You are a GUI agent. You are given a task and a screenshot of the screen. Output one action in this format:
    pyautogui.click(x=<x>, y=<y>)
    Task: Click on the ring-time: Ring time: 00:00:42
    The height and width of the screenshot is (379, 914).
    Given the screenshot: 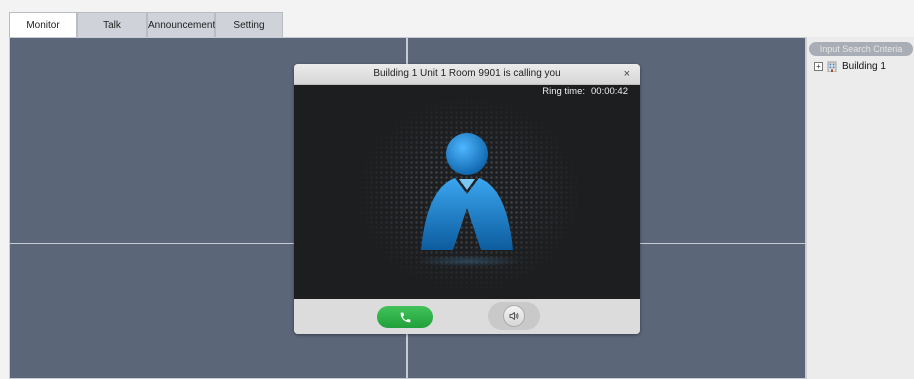 What is the action you would take?
    pyautogui.click(x=582, y=91)
    